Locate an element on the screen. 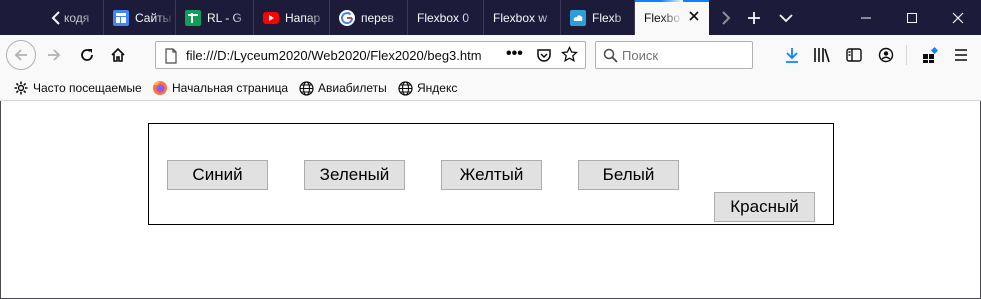 This screenshot has width=981, height=299. search-bar is located at coordinates (674, 55).